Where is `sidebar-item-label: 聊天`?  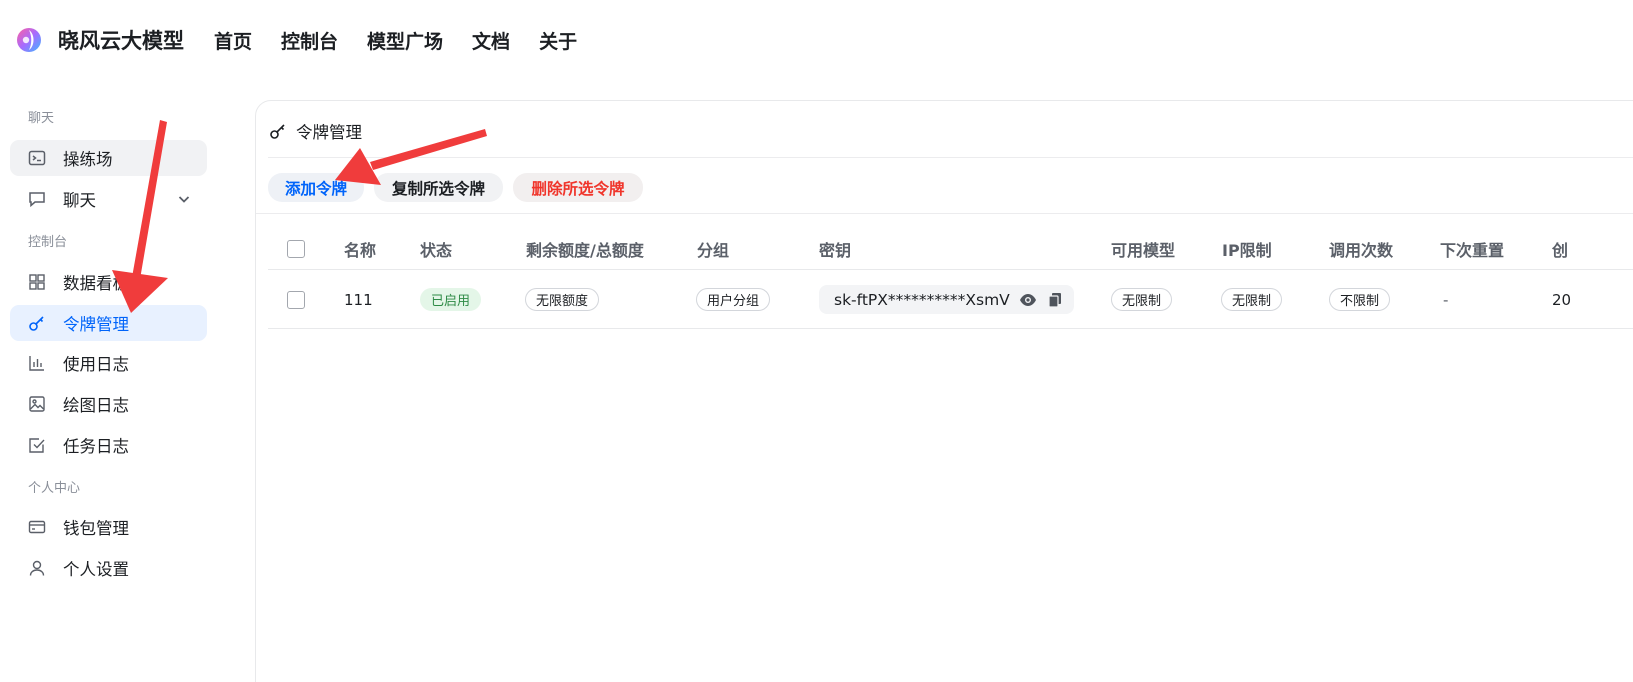
sidebar-item-label: 聊天 is located at coordinates (79, 200).